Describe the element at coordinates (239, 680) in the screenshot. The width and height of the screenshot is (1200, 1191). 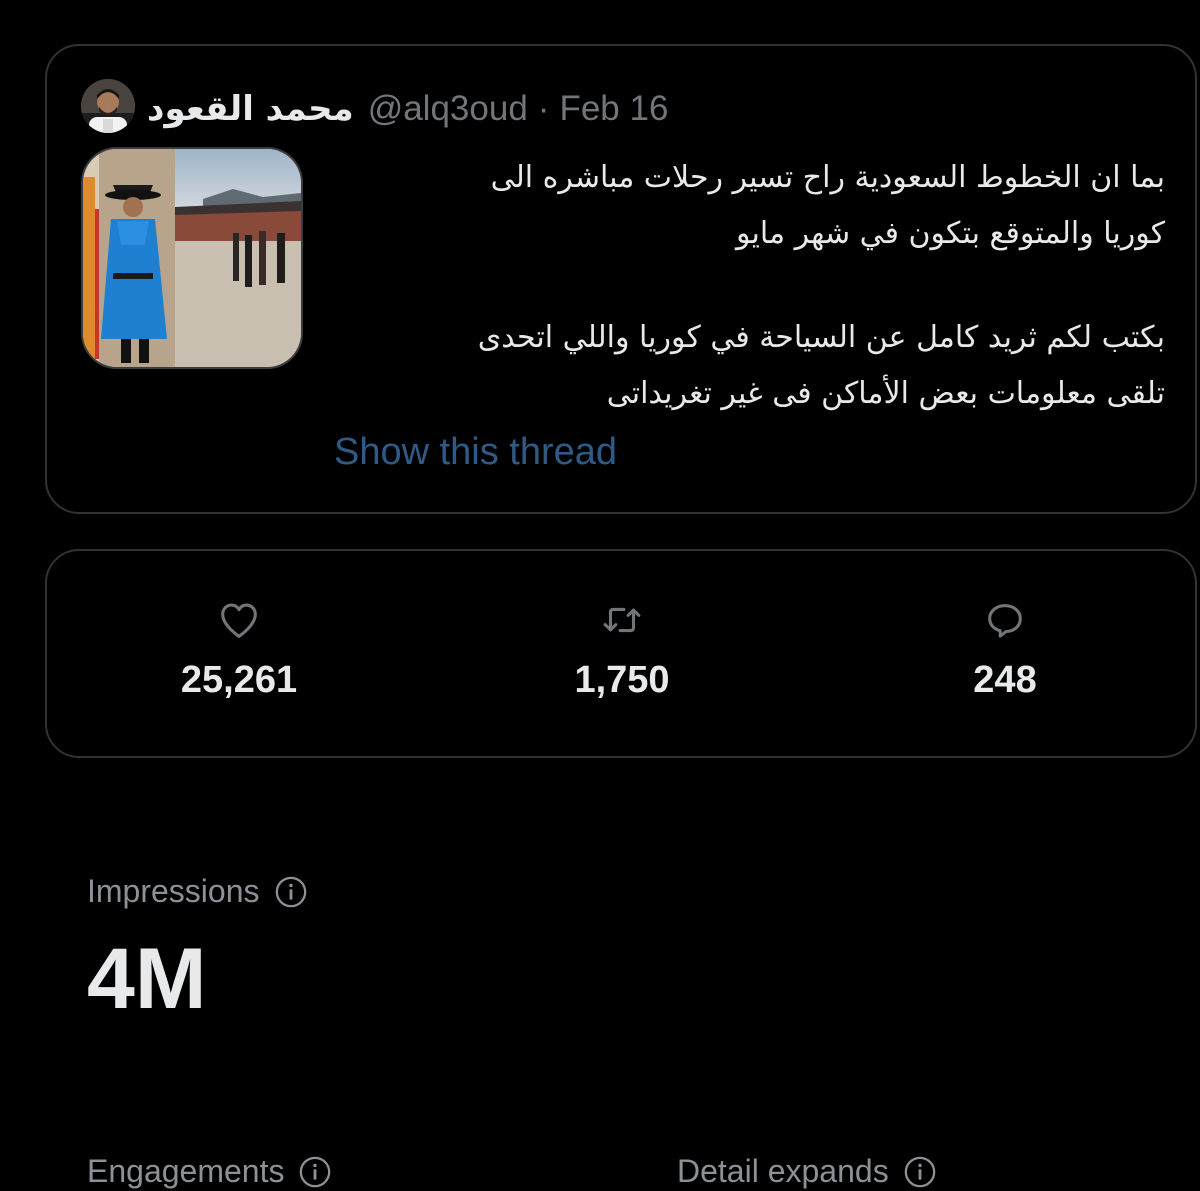
I see `likes-count: 25,261` at that location.